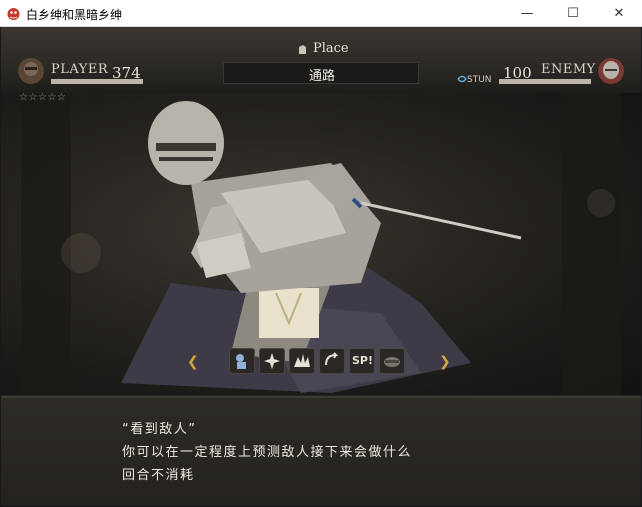  I want to click on player-hp-bar, so click(97, 81).